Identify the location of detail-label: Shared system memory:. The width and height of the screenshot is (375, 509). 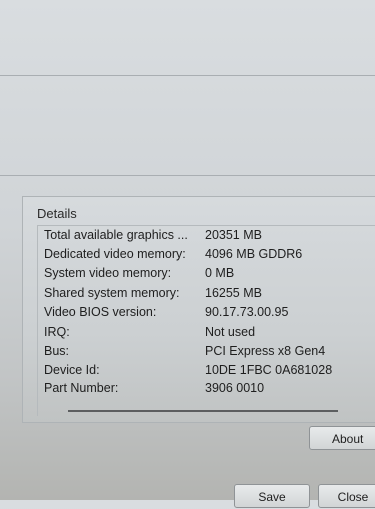
(112, 293).